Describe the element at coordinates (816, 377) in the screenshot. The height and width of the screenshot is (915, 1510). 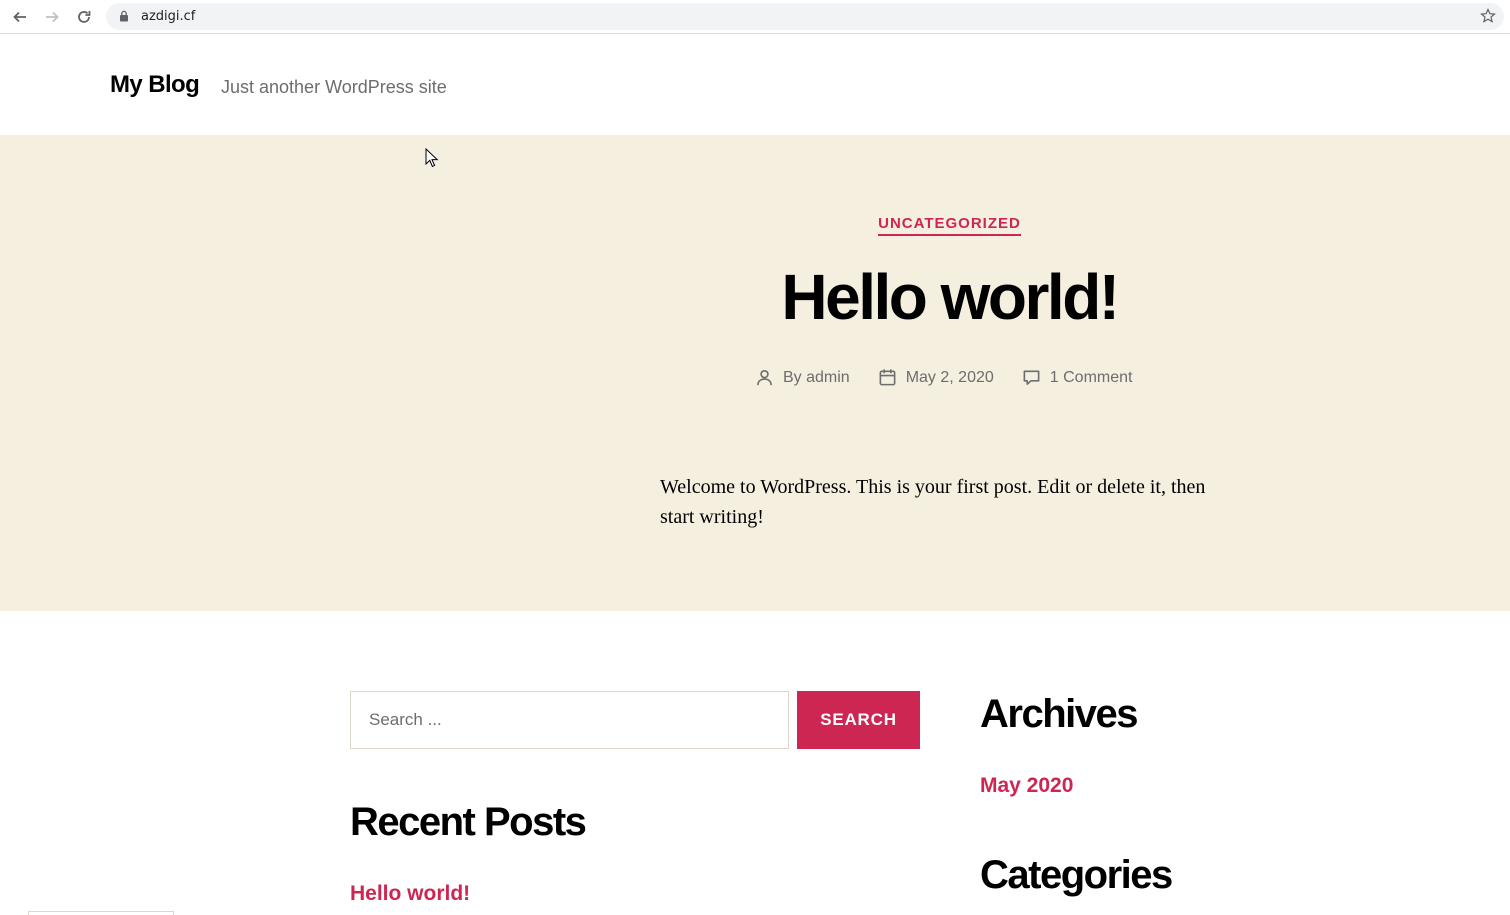
I see `post-author-text: By admin` at that location.